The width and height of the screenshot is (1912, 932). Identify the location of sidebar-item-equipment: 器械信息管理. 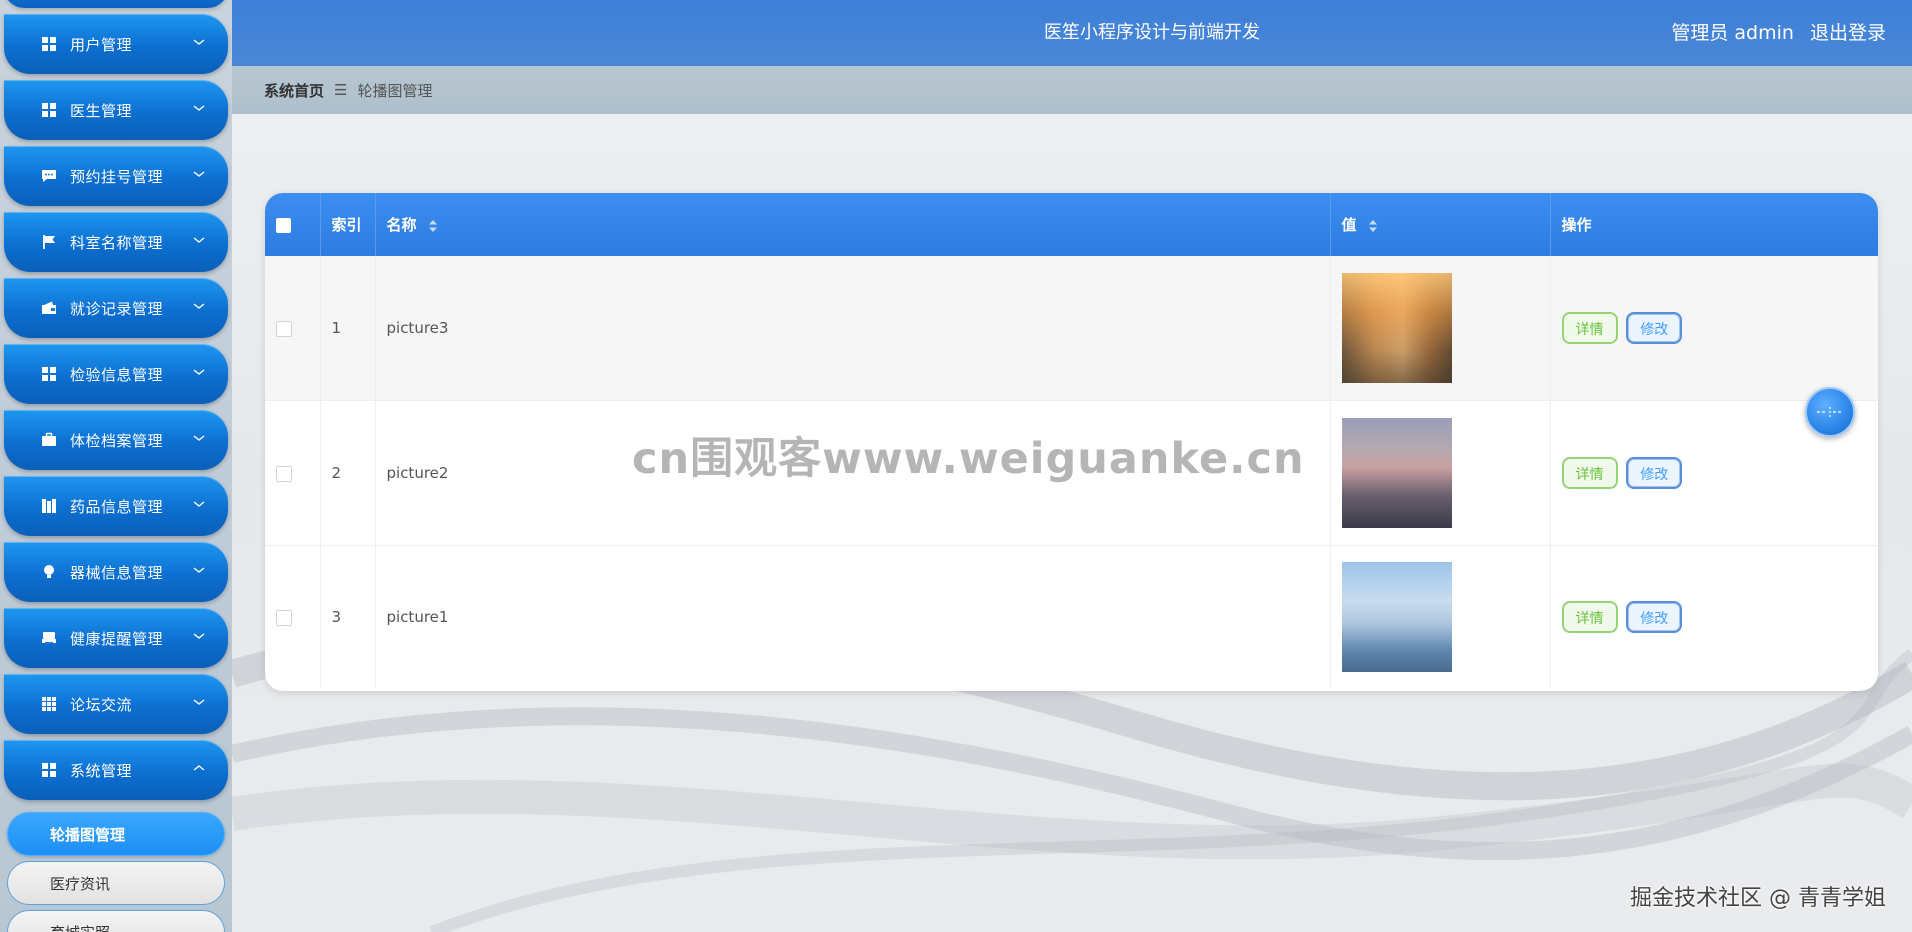
(116, 572).